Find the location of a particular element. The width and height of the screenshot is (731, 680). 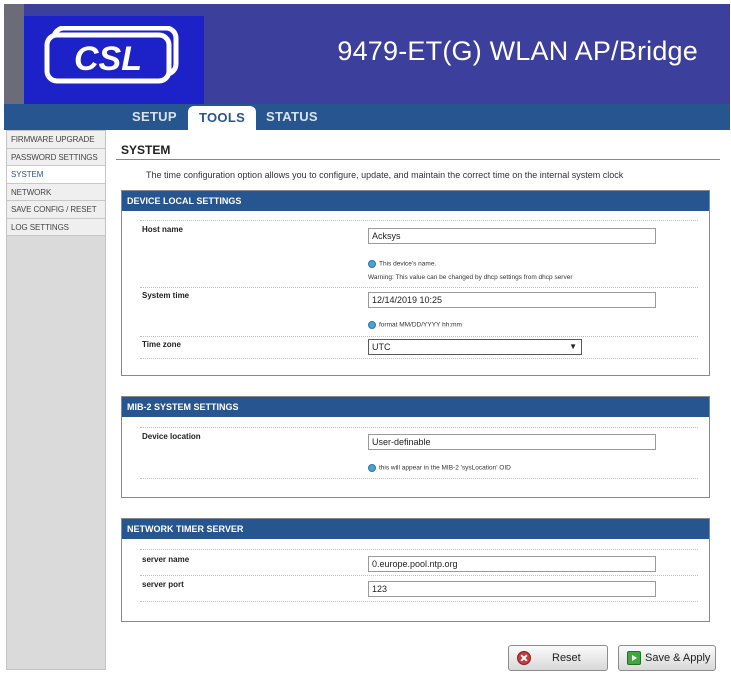

csl-logo: CSL is located at coordinates (111, 55).